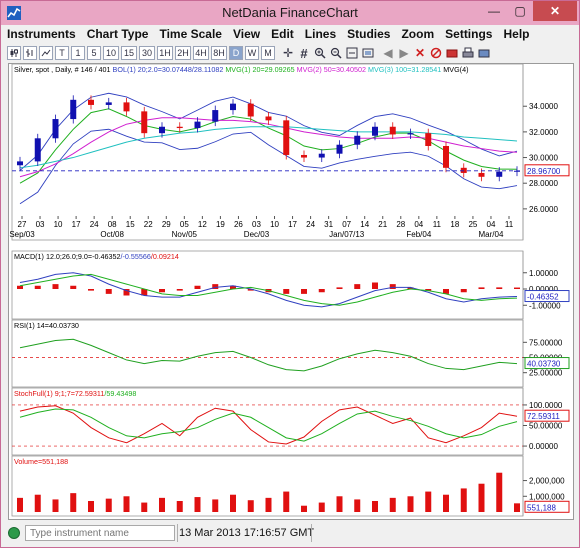 Image resolution: width=580 pixels, height=548 pixels. What do you see at coordinates (147, 53) in the screenshot?
I see `timescale-30min: 30` at bounding box center [147, 53].